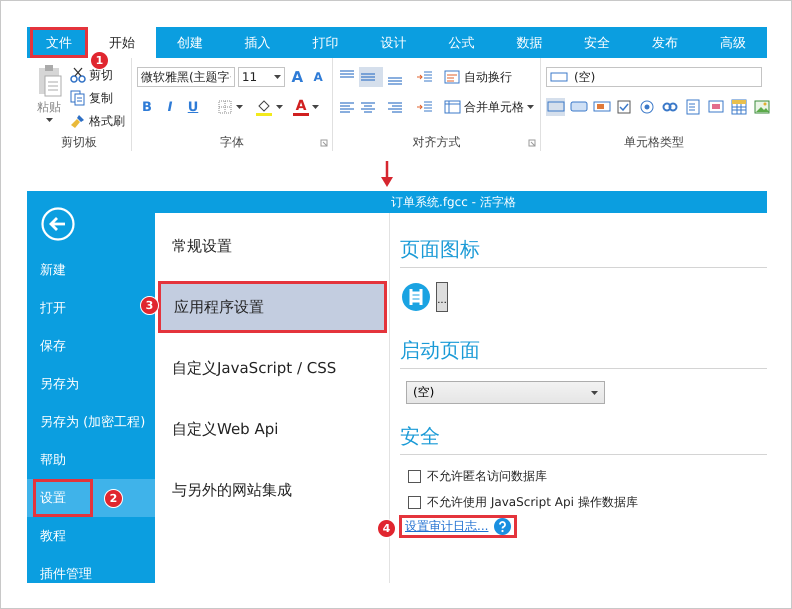 The height and width of the screenshot is (609, 792). What do you see at coordinates (193, 107) in the screenshot?
I see `underline-button: U` at bounding box center [193, 107].